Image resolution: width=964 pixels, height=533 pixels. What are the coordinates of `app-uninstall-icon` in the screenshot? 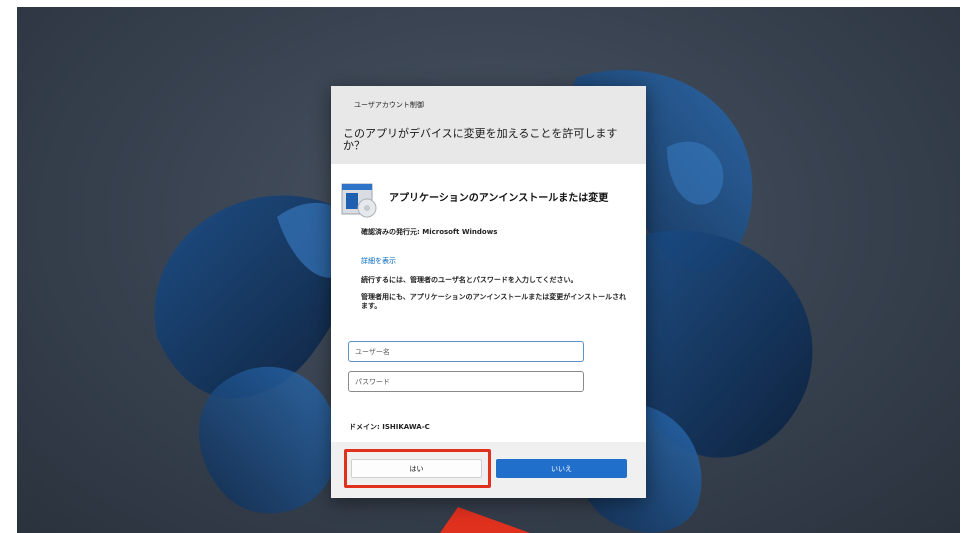 It's located at (359, 200).